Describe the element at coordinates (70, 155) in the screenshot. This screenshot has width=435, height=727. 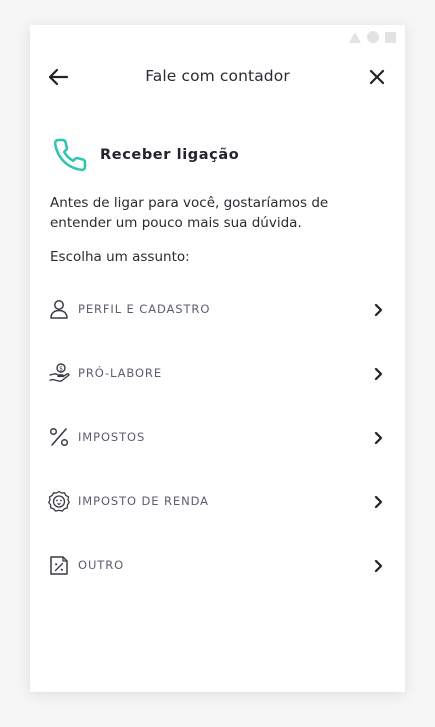
I see `phone-icon` at that location.